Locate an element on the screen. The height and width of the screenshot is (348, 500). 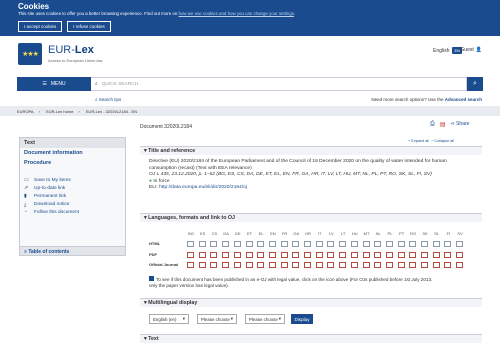
eurlex-logo: ★★★ is located at coordinates (30, 54).